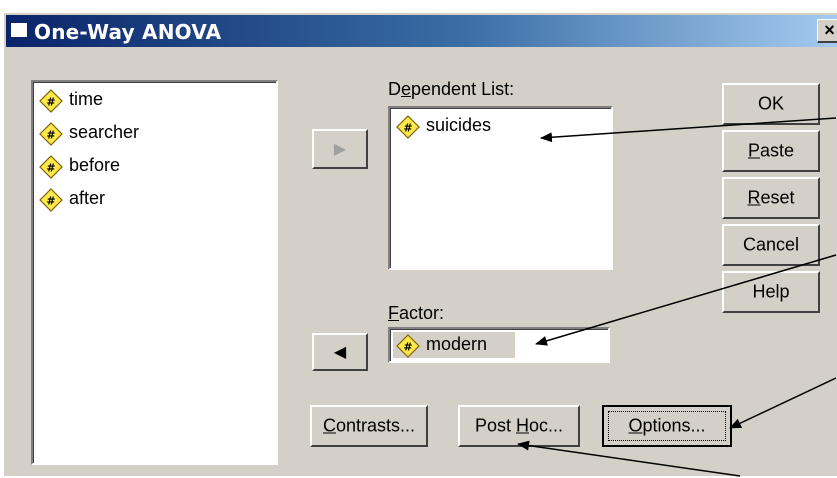 The width and height of the screenshot is (837, 478). I want to click on dependent-list: # suicides, so click(500, 188).